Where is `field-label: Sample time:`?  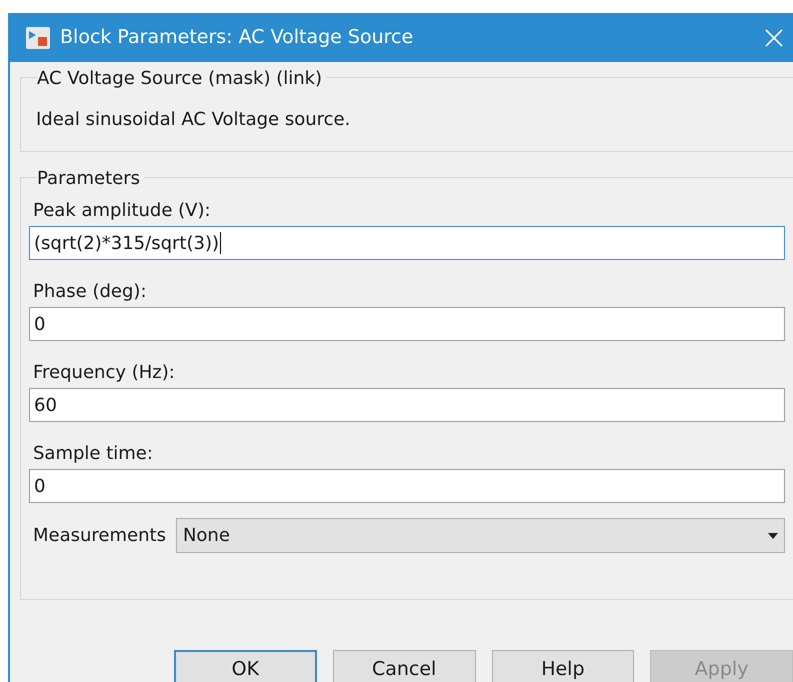
field-label: Sample time: is located at coordinates (93, 454).